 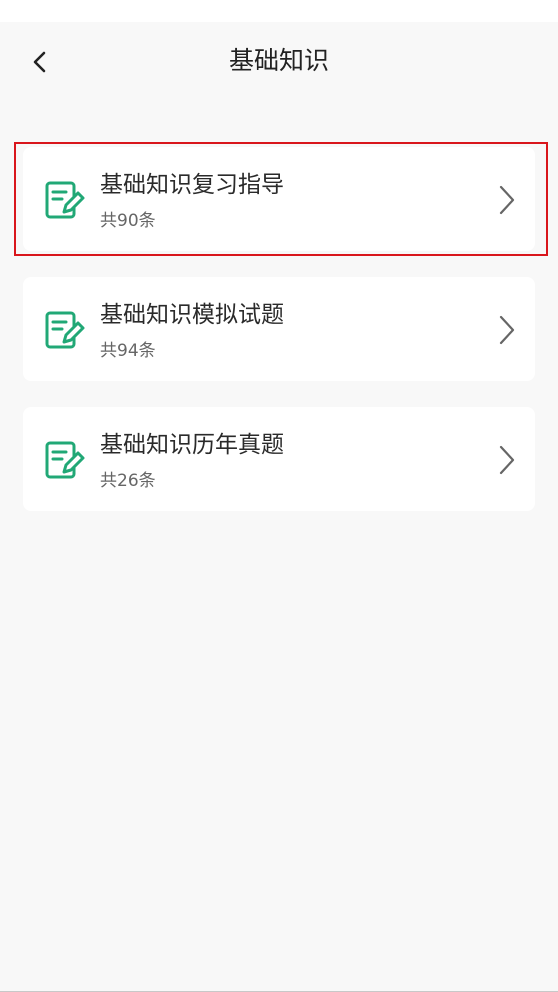 What do you see at coordinates (279, 329) in the screenshot?
I see `list-item-mock-questions: 基础知识模拟试题 共94条` at bounding box center [279, 329].